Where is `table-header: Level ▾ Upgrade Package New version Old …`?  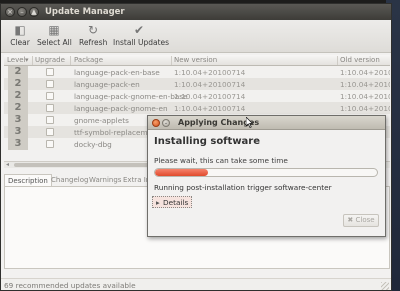 table-header: Level ▾ Upgrade Package New version Old … is located at coordinates (197, 60).